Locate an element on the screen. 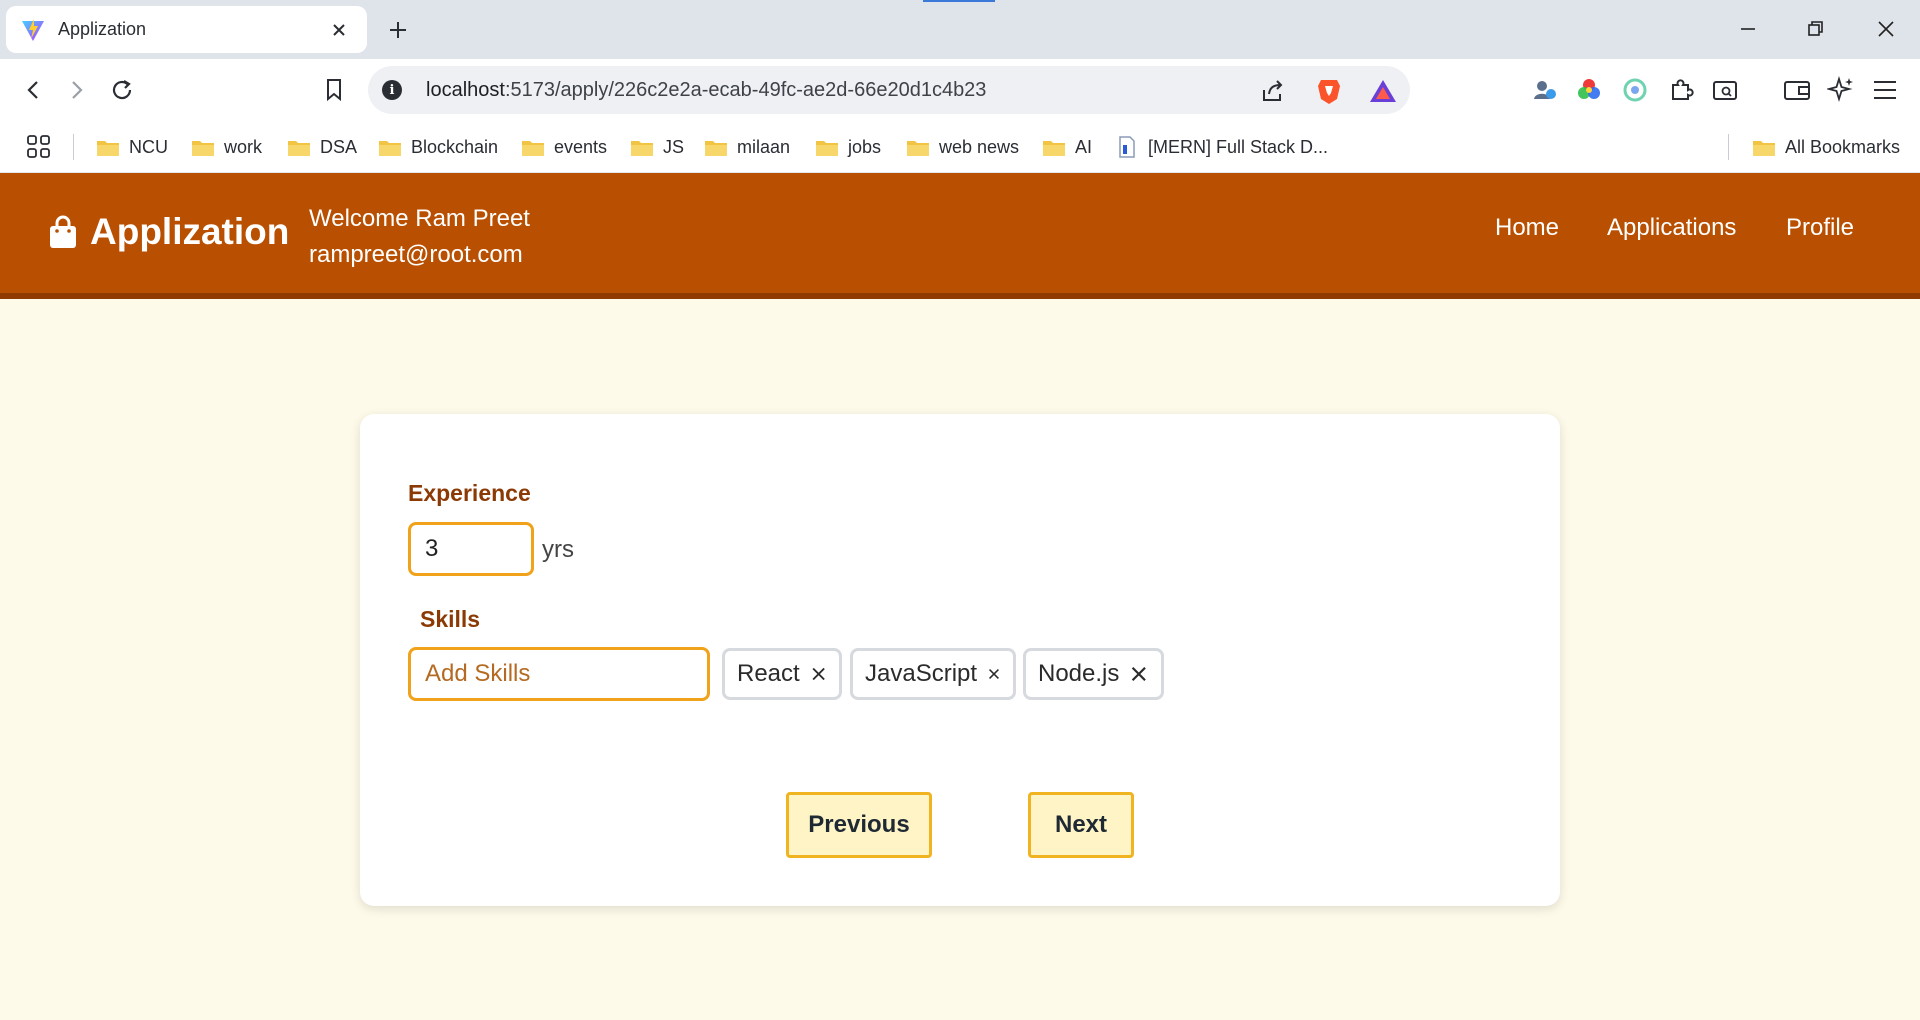 The width and height of the screenshot is (1920, 1020). user-email: rampreet@root.com is located at coordinates (416, 254).